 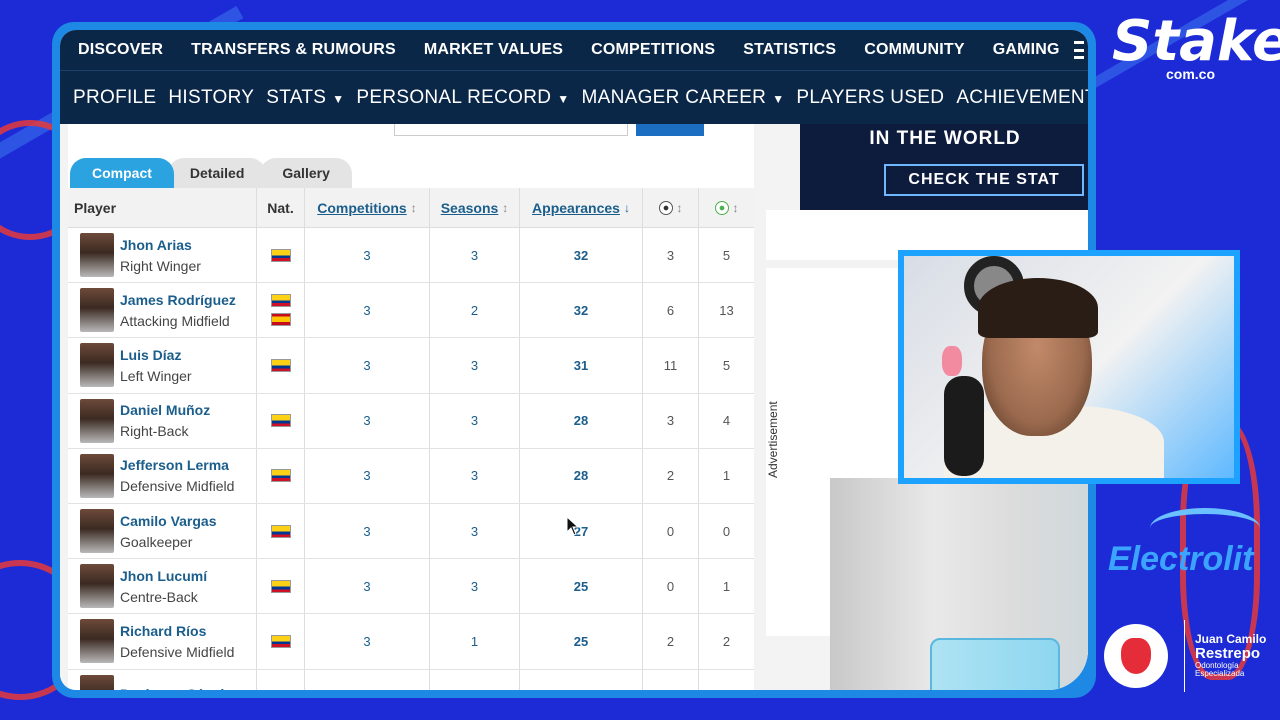 I want to click on player-cell: Richard Ríos Defensive Midfield, so click(x=162, y=641).